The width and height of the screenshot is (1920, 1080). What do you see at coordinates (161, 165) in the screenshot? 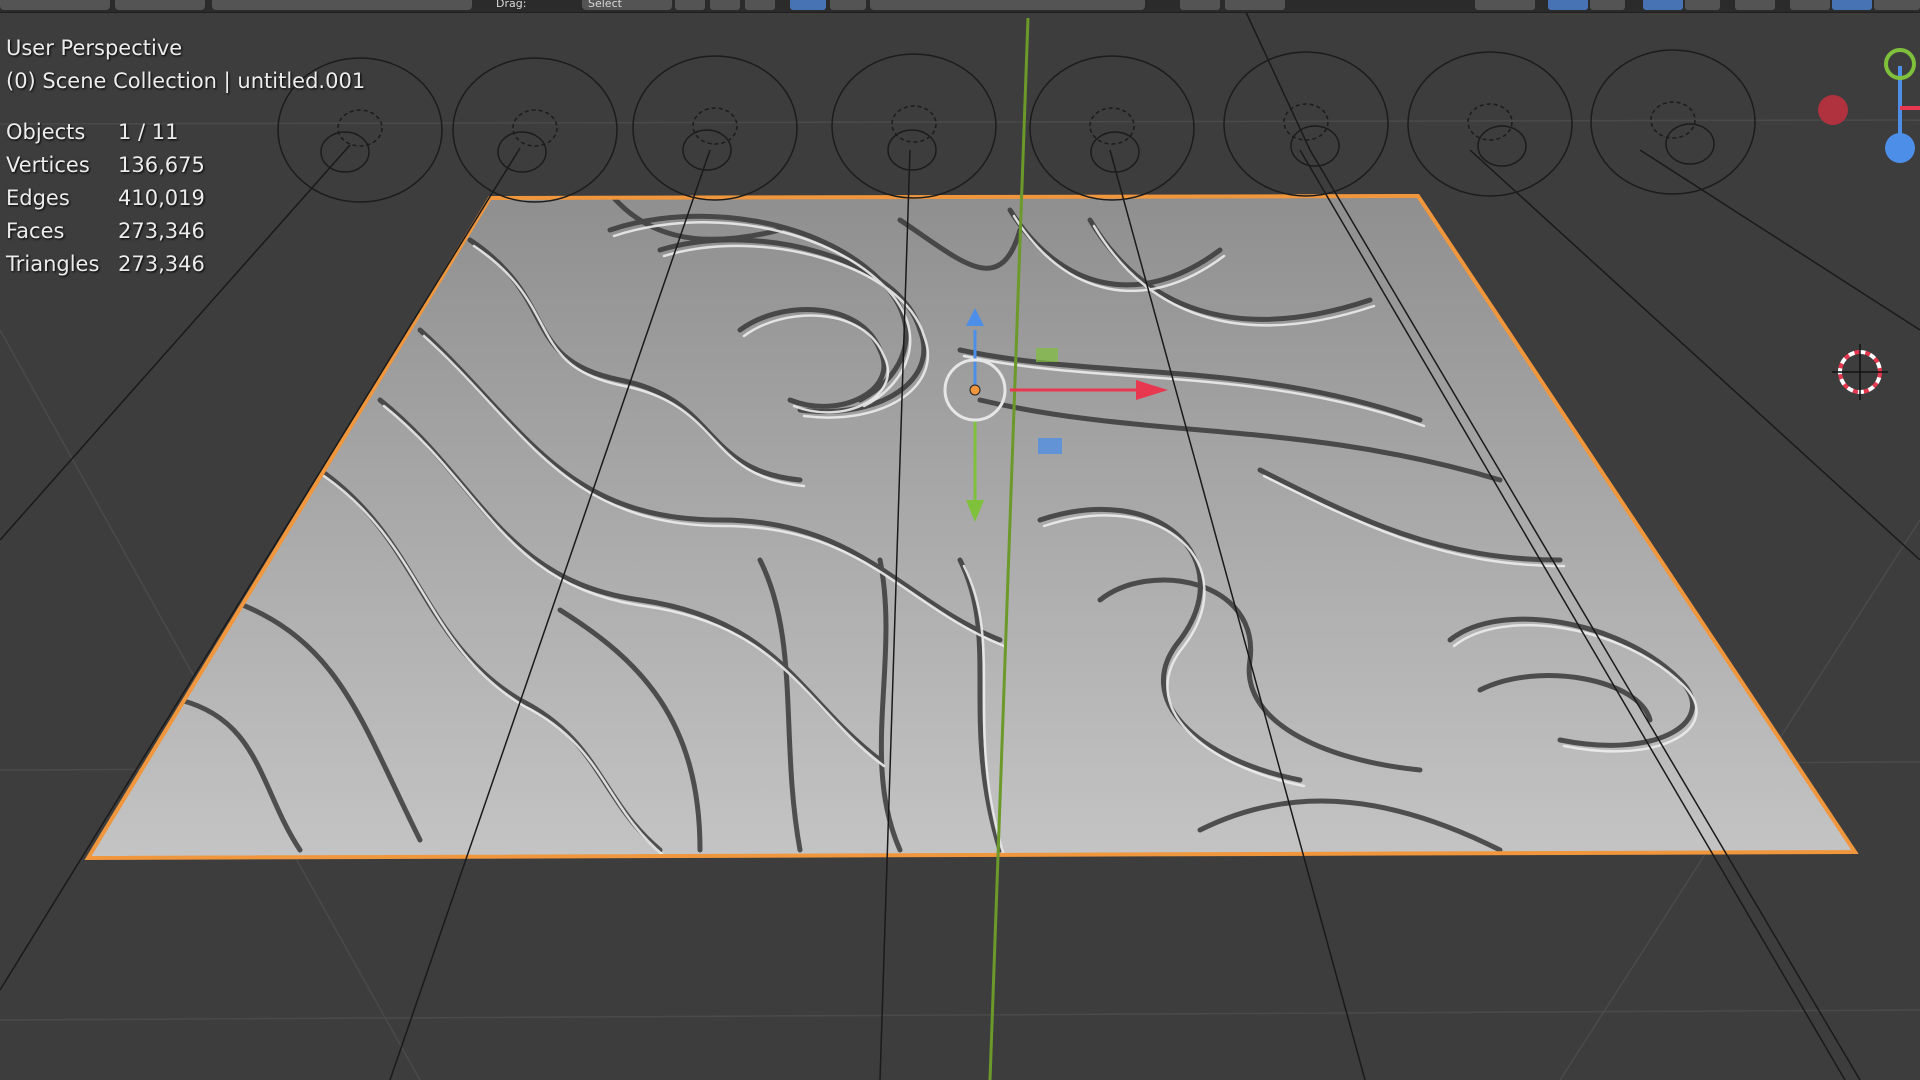
I see `stat-value: 136,675` at bounding box center [161, 165].